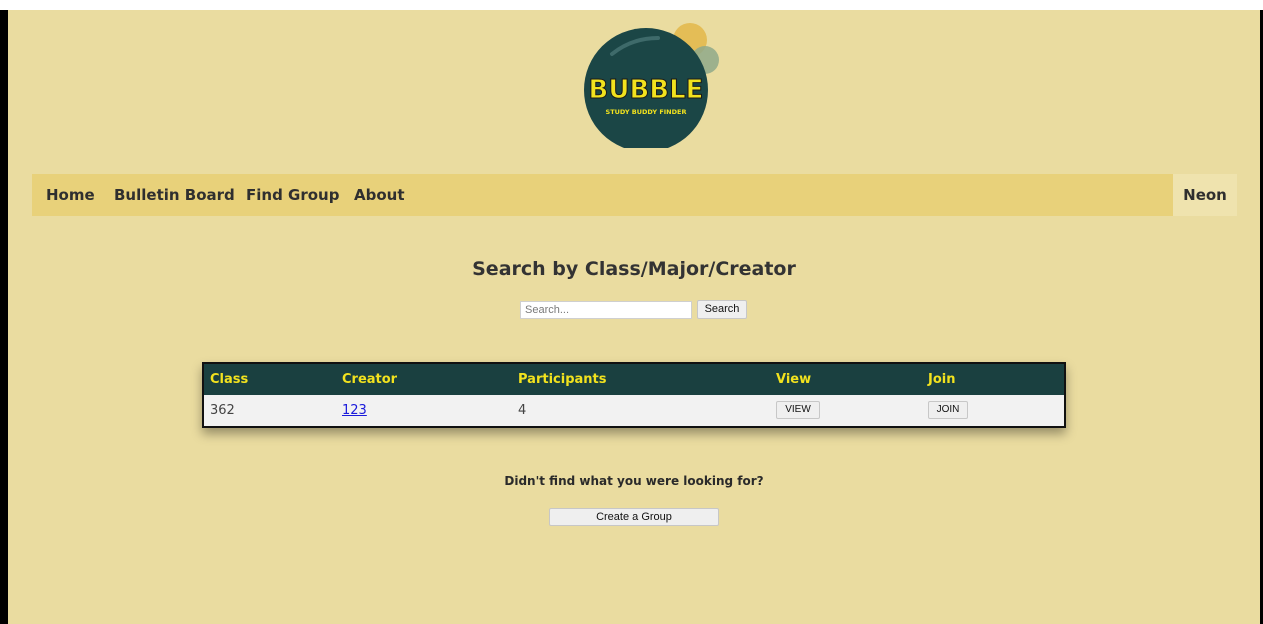  Describe the element at coordinates (634, 410) in the screenshot. I see `table-row: 362 123 4 VIEW JOIN` at that location.